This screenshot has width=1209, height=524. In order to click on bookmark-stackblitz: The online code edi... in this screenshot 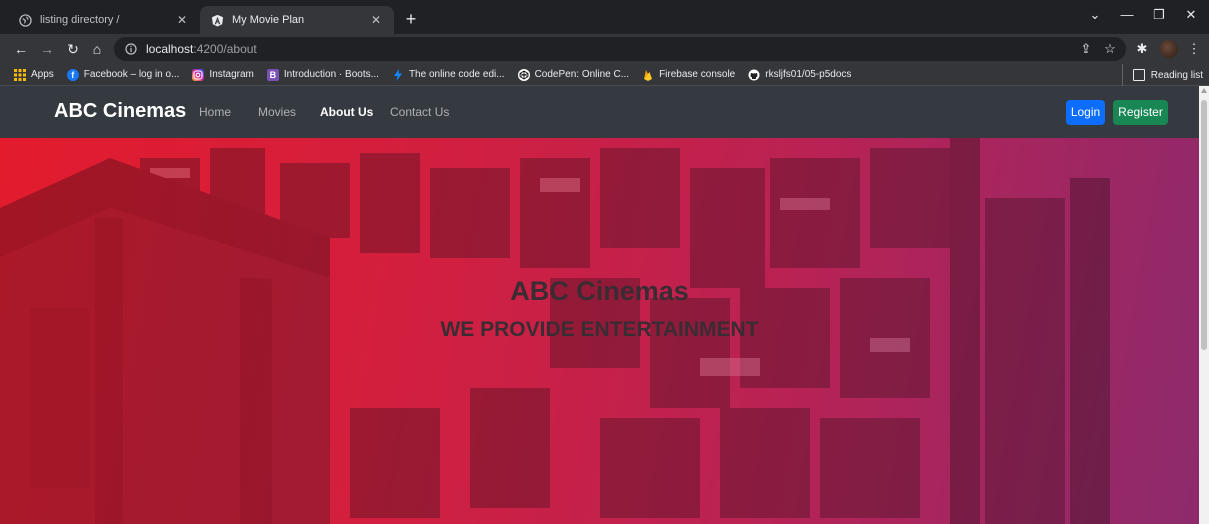, I will do `click(448, 74)`.